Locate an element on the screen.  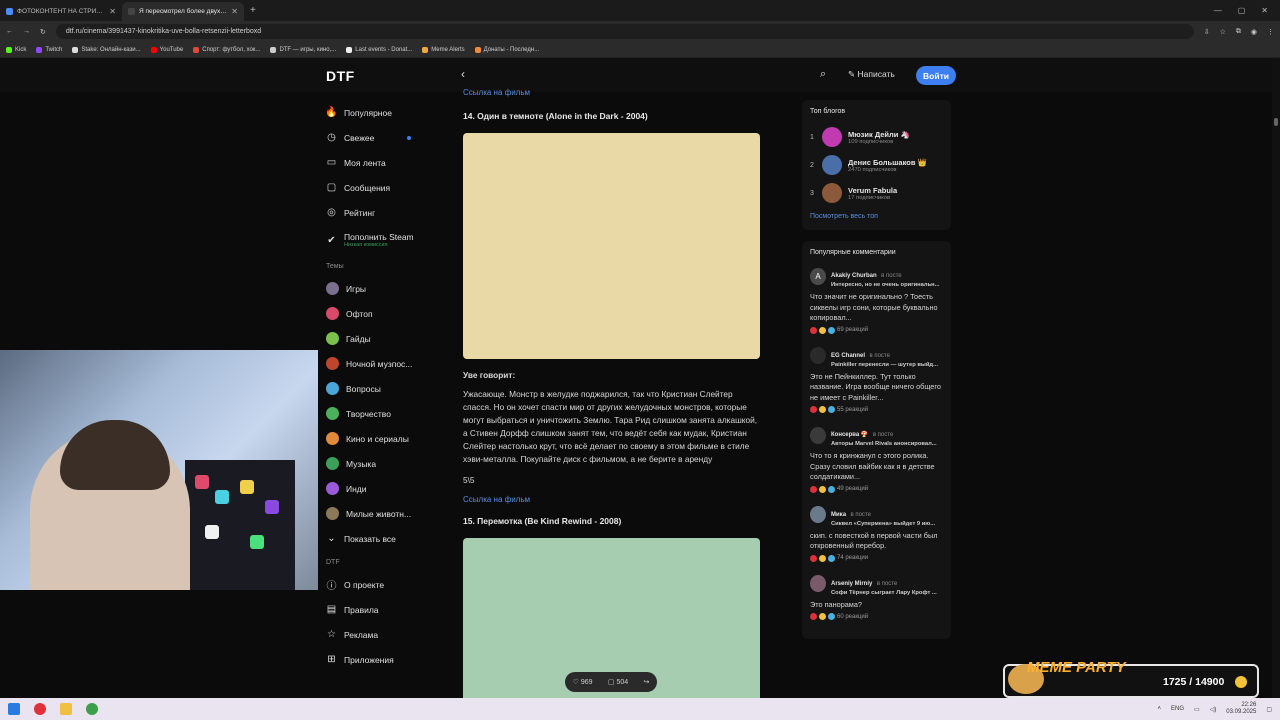
chrome-icon is located at coordinates (92, 709).